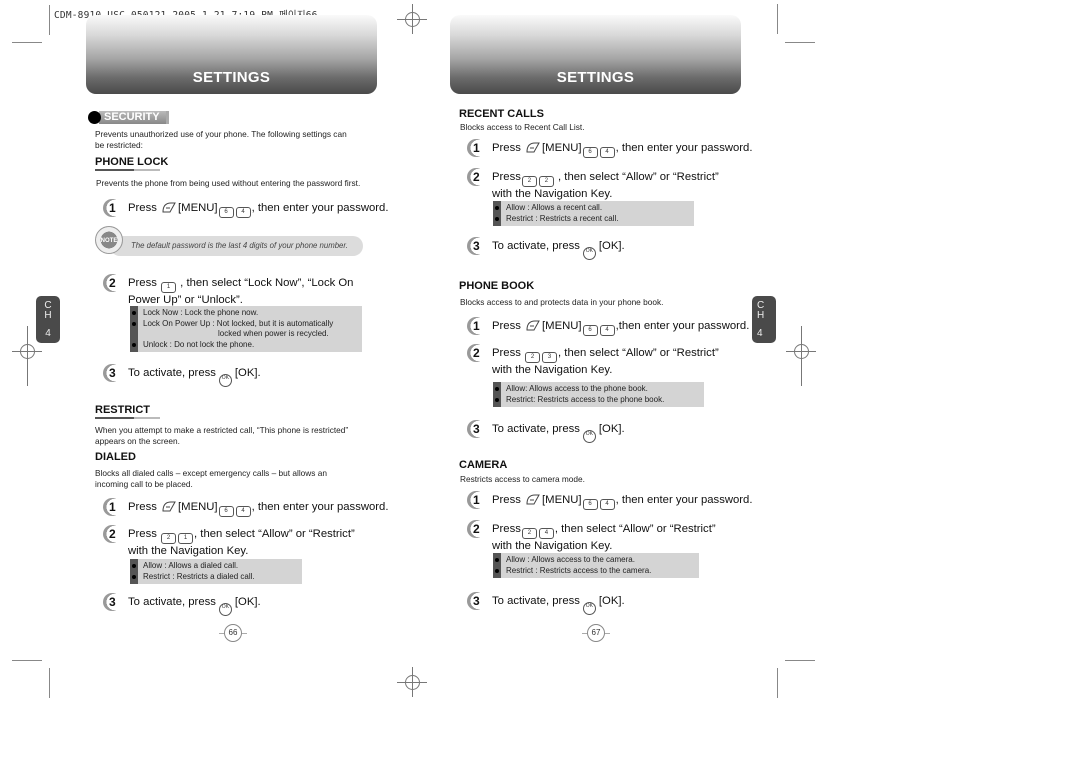  I want to click on chapter-tab: C H 4, so click(764, 319).